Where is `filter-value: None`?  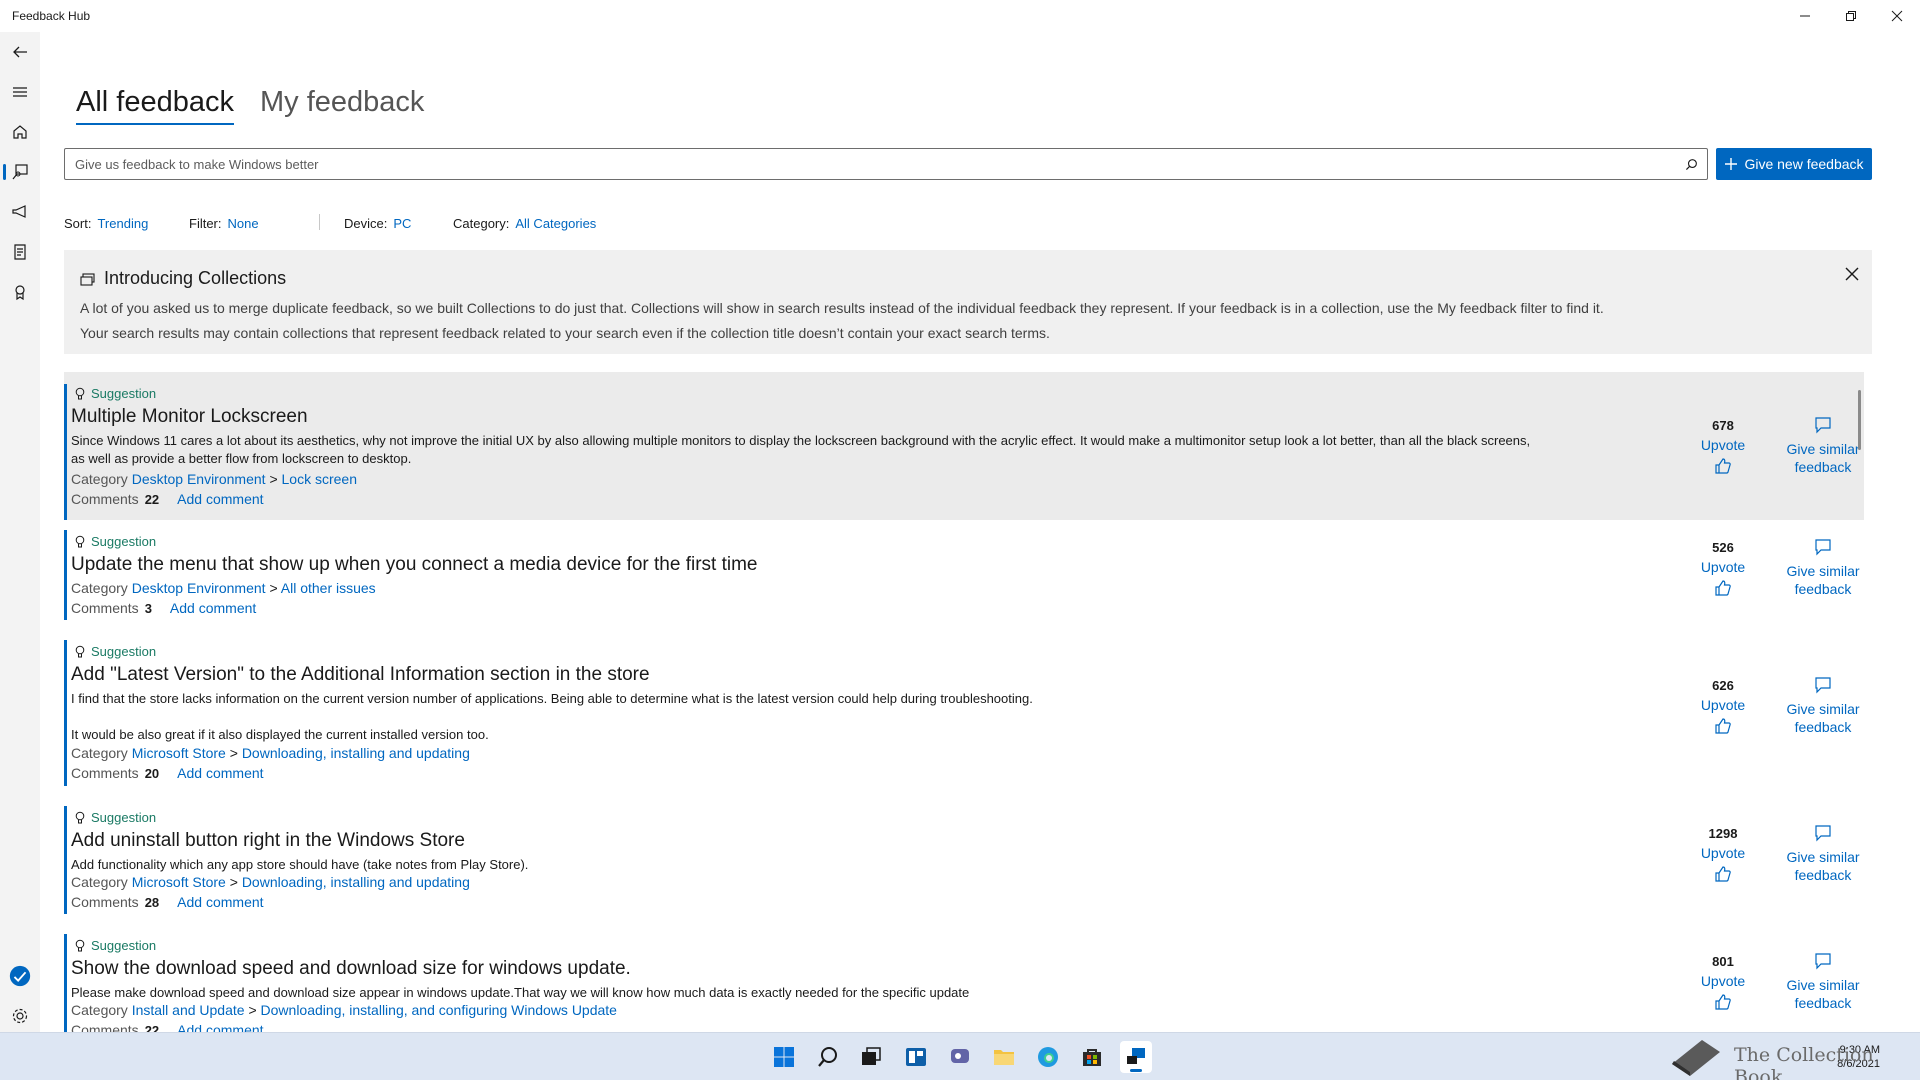
filter-value: None is located at coordinates (243, 223).